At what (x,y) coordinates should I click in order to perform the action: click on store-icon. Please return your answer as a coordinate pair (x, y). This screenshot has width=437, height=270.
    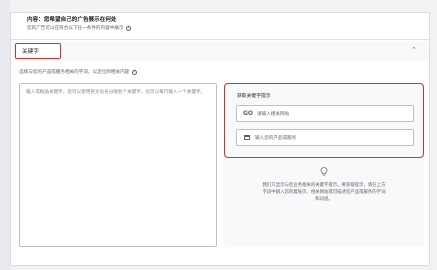
    Looking at the image, I should click on (247, 137).